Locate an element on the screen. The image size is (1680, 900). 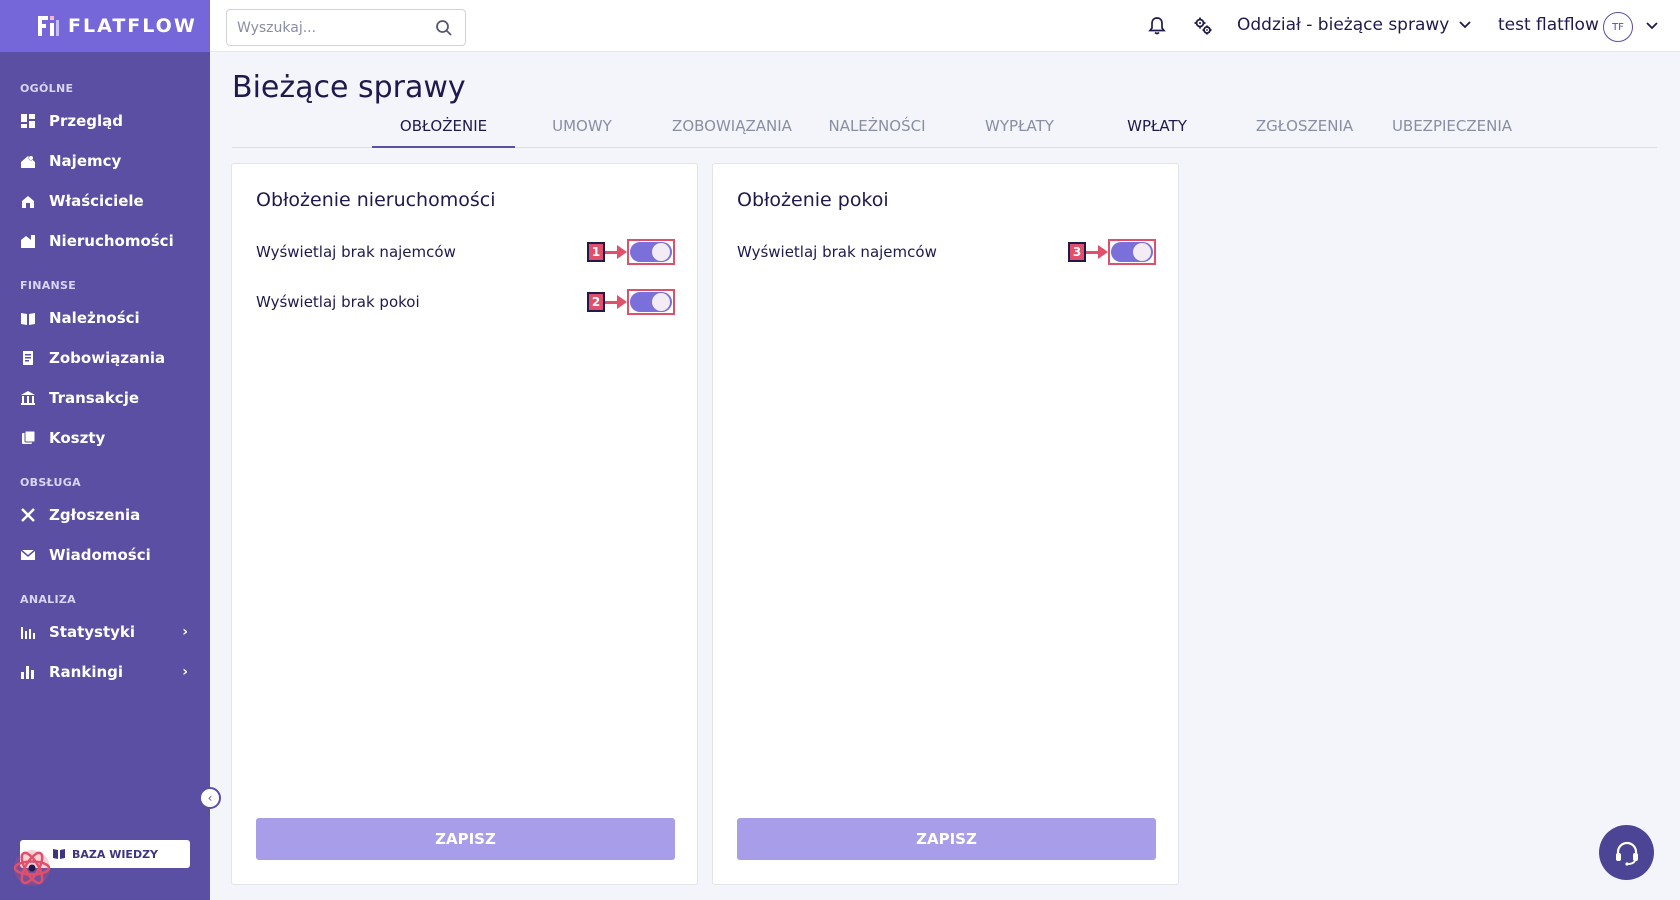
sidebar-item-label: Wiadomości is located at coordinates (100, 555).